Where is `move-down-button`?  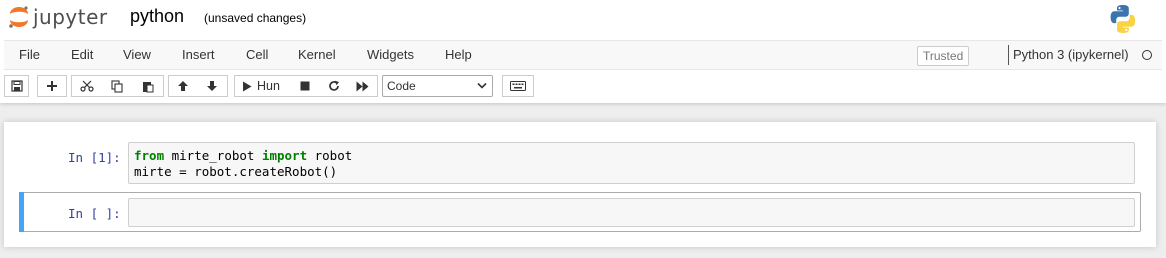 move-down-button is located at coordinates (212, 86).